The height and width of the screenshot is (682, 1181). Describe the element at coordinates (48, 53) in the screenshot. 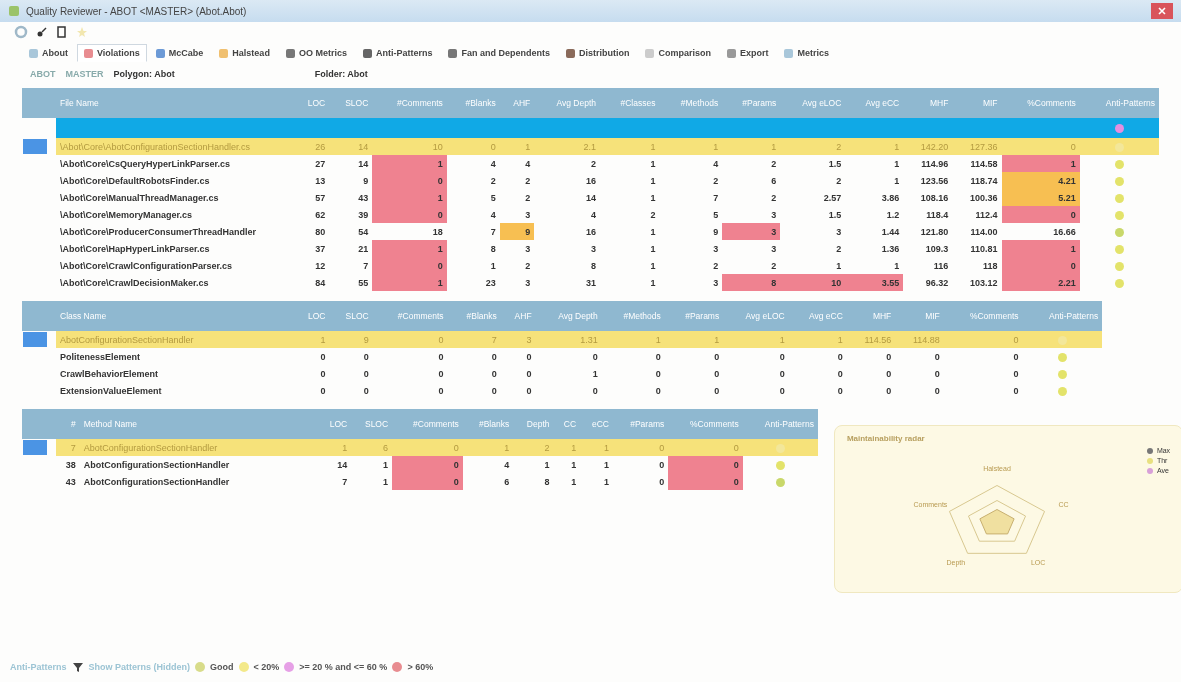

I see `tab: About` at that location.